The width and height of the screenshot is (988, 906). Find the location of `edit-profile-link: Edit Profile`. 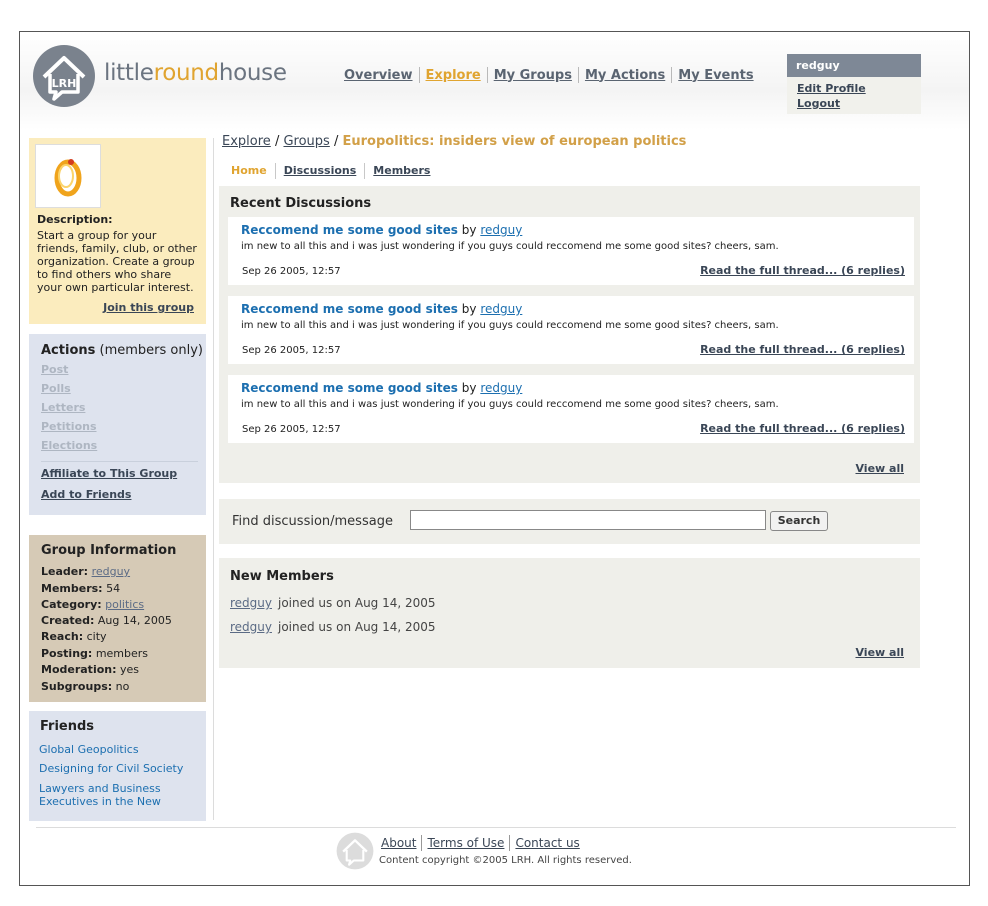

edit-profile-link: Edit Profile is located at coordinates (854, 88).